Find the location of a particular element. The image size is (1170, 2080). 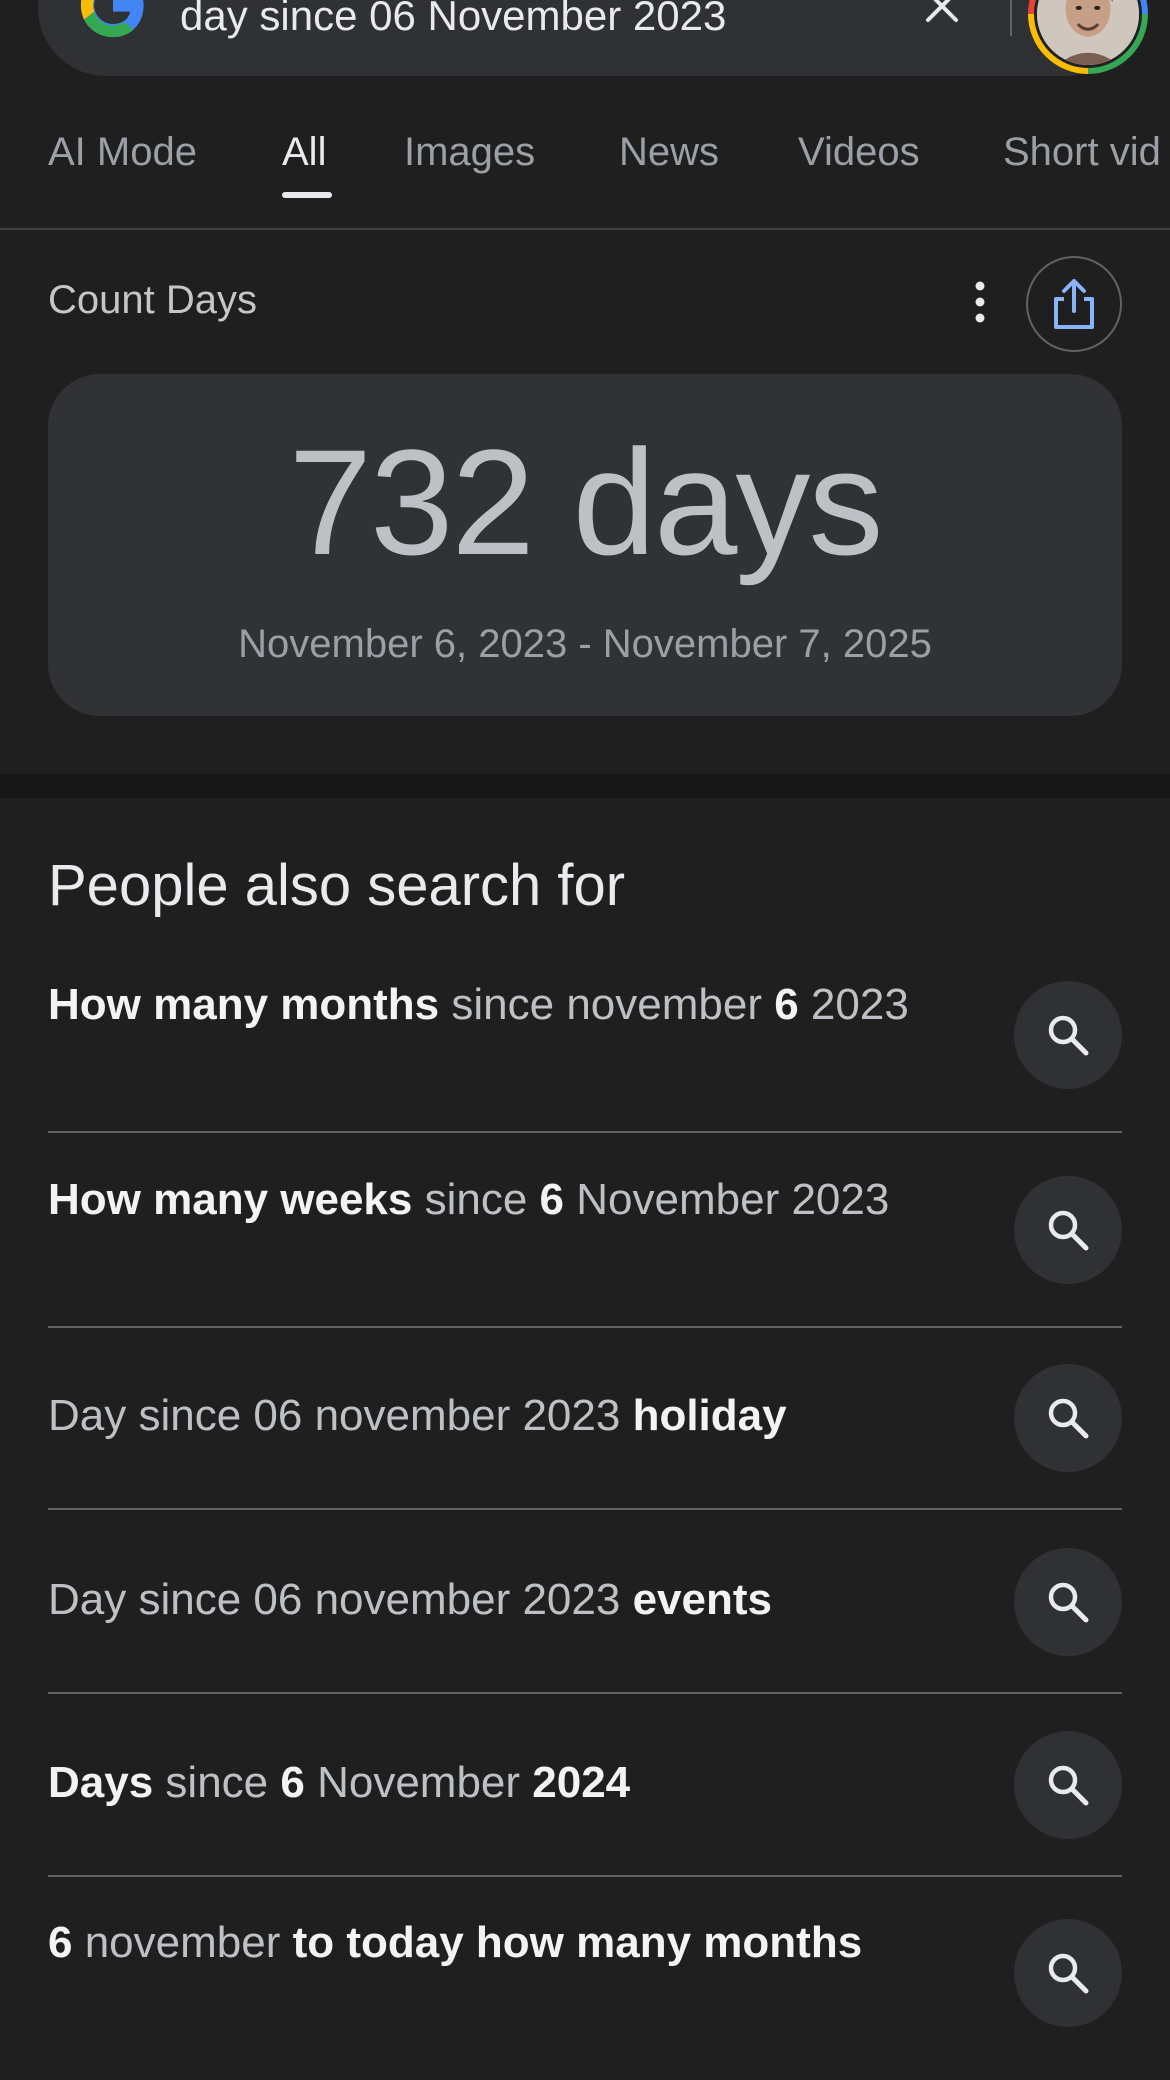

more-vert-icon is located at coordinates (980, 302).